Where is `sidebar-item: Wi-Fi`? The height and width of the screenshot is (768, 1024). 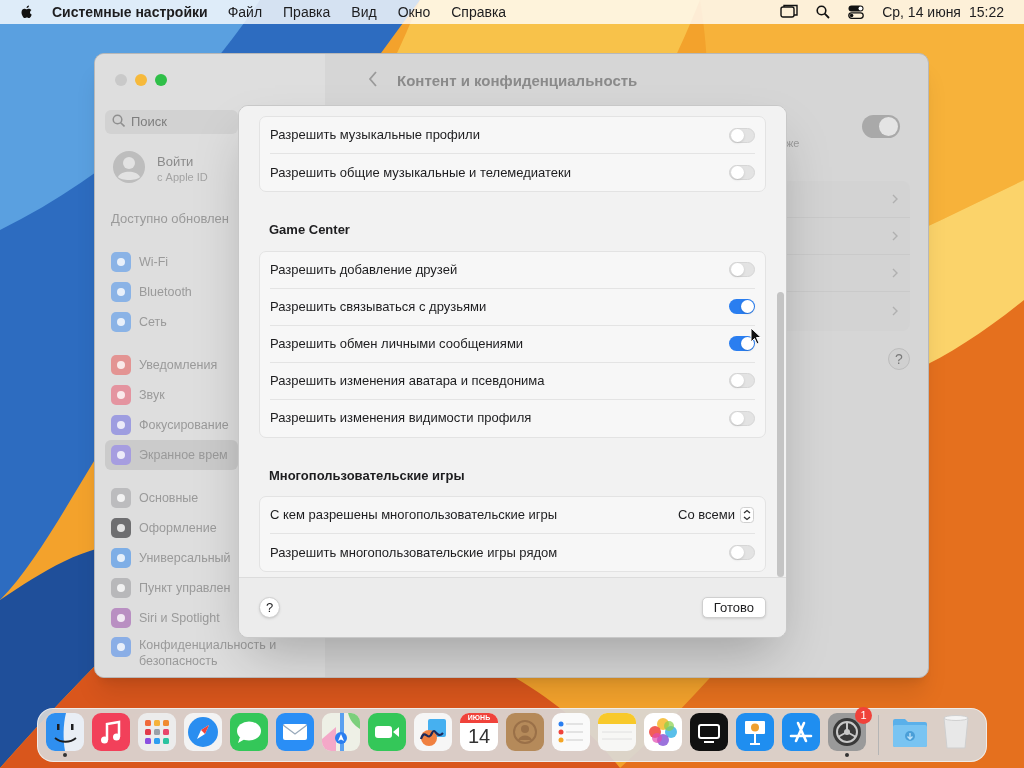 sidebar-item: Wi-Fi is located at coordinates (171, 262).